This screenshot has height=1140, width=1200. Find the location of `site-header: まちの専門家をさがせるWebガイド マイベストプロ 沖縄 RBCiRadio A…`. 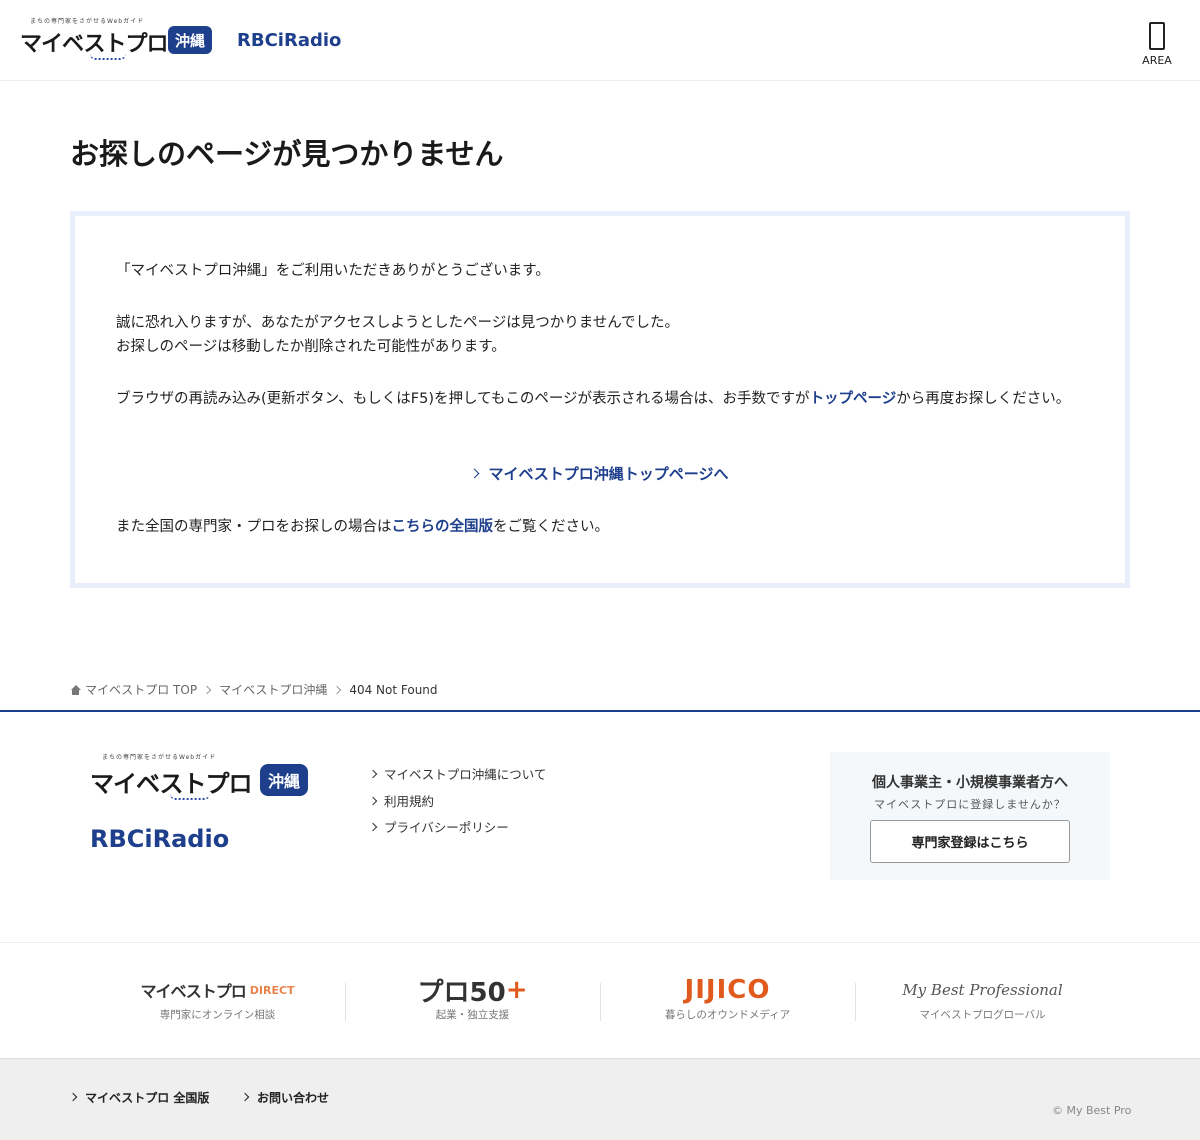

site-header: まちの専門家をさがせるWebガイド マイベストプロ 沖縄 RBCiRadio A… is located at coordinates (600, 40).